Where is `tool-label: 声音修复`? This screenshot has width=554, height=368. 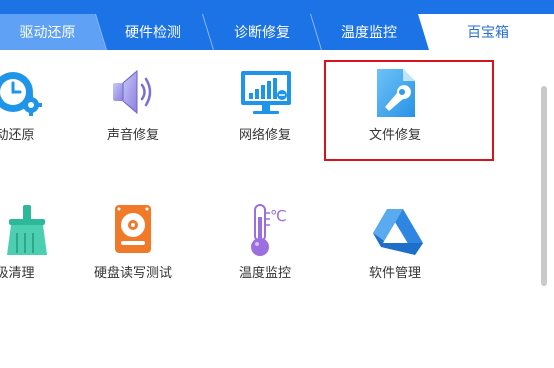
tool-label: 声音修复 is located at coordinates (132, 135).